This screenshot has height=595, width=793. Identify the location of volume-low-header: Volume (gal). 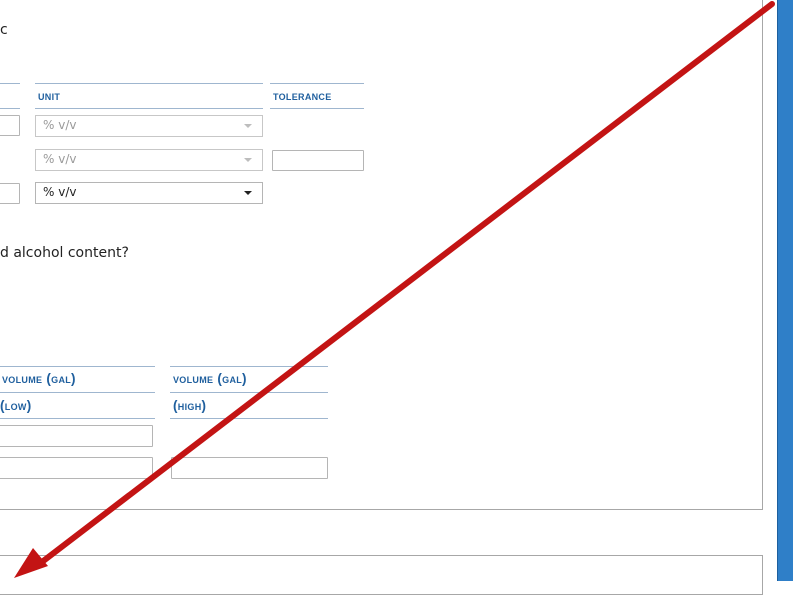
(39, 378).